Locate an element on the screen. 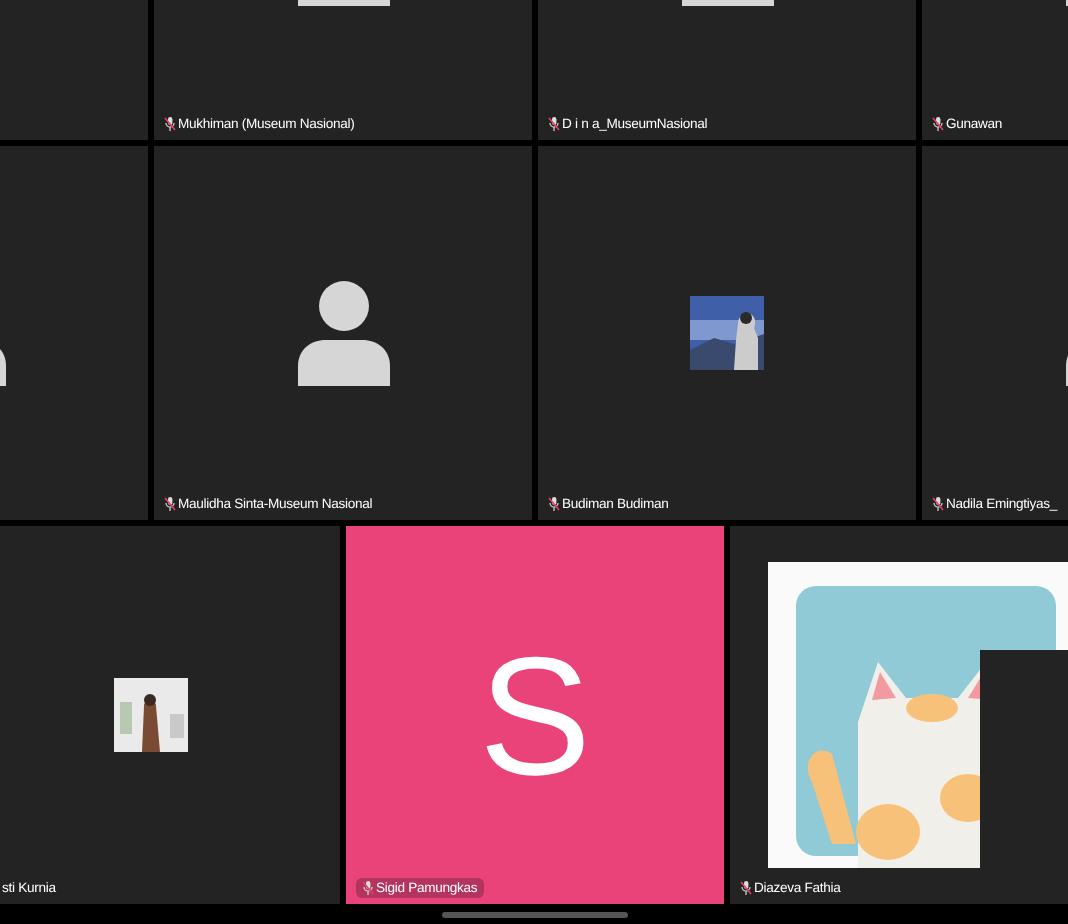 The width and height of the screenshot is (1068, 924). avatar-icon is located at coordinates (343, 333).